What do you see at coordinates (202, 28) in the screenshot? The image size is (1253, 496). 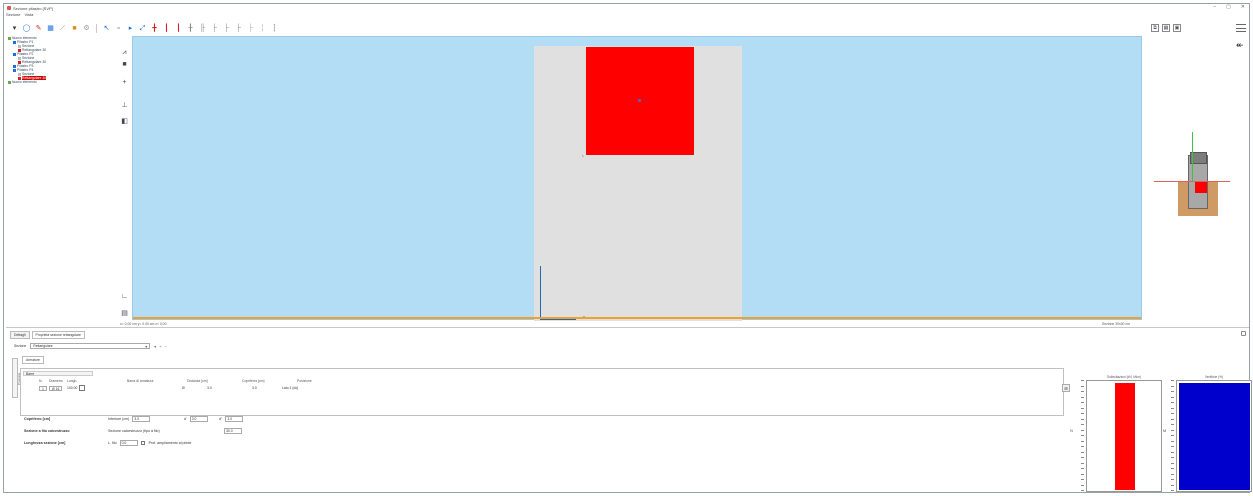 I see `stirrup-icon: ╟` at bounding box center [202, 28].